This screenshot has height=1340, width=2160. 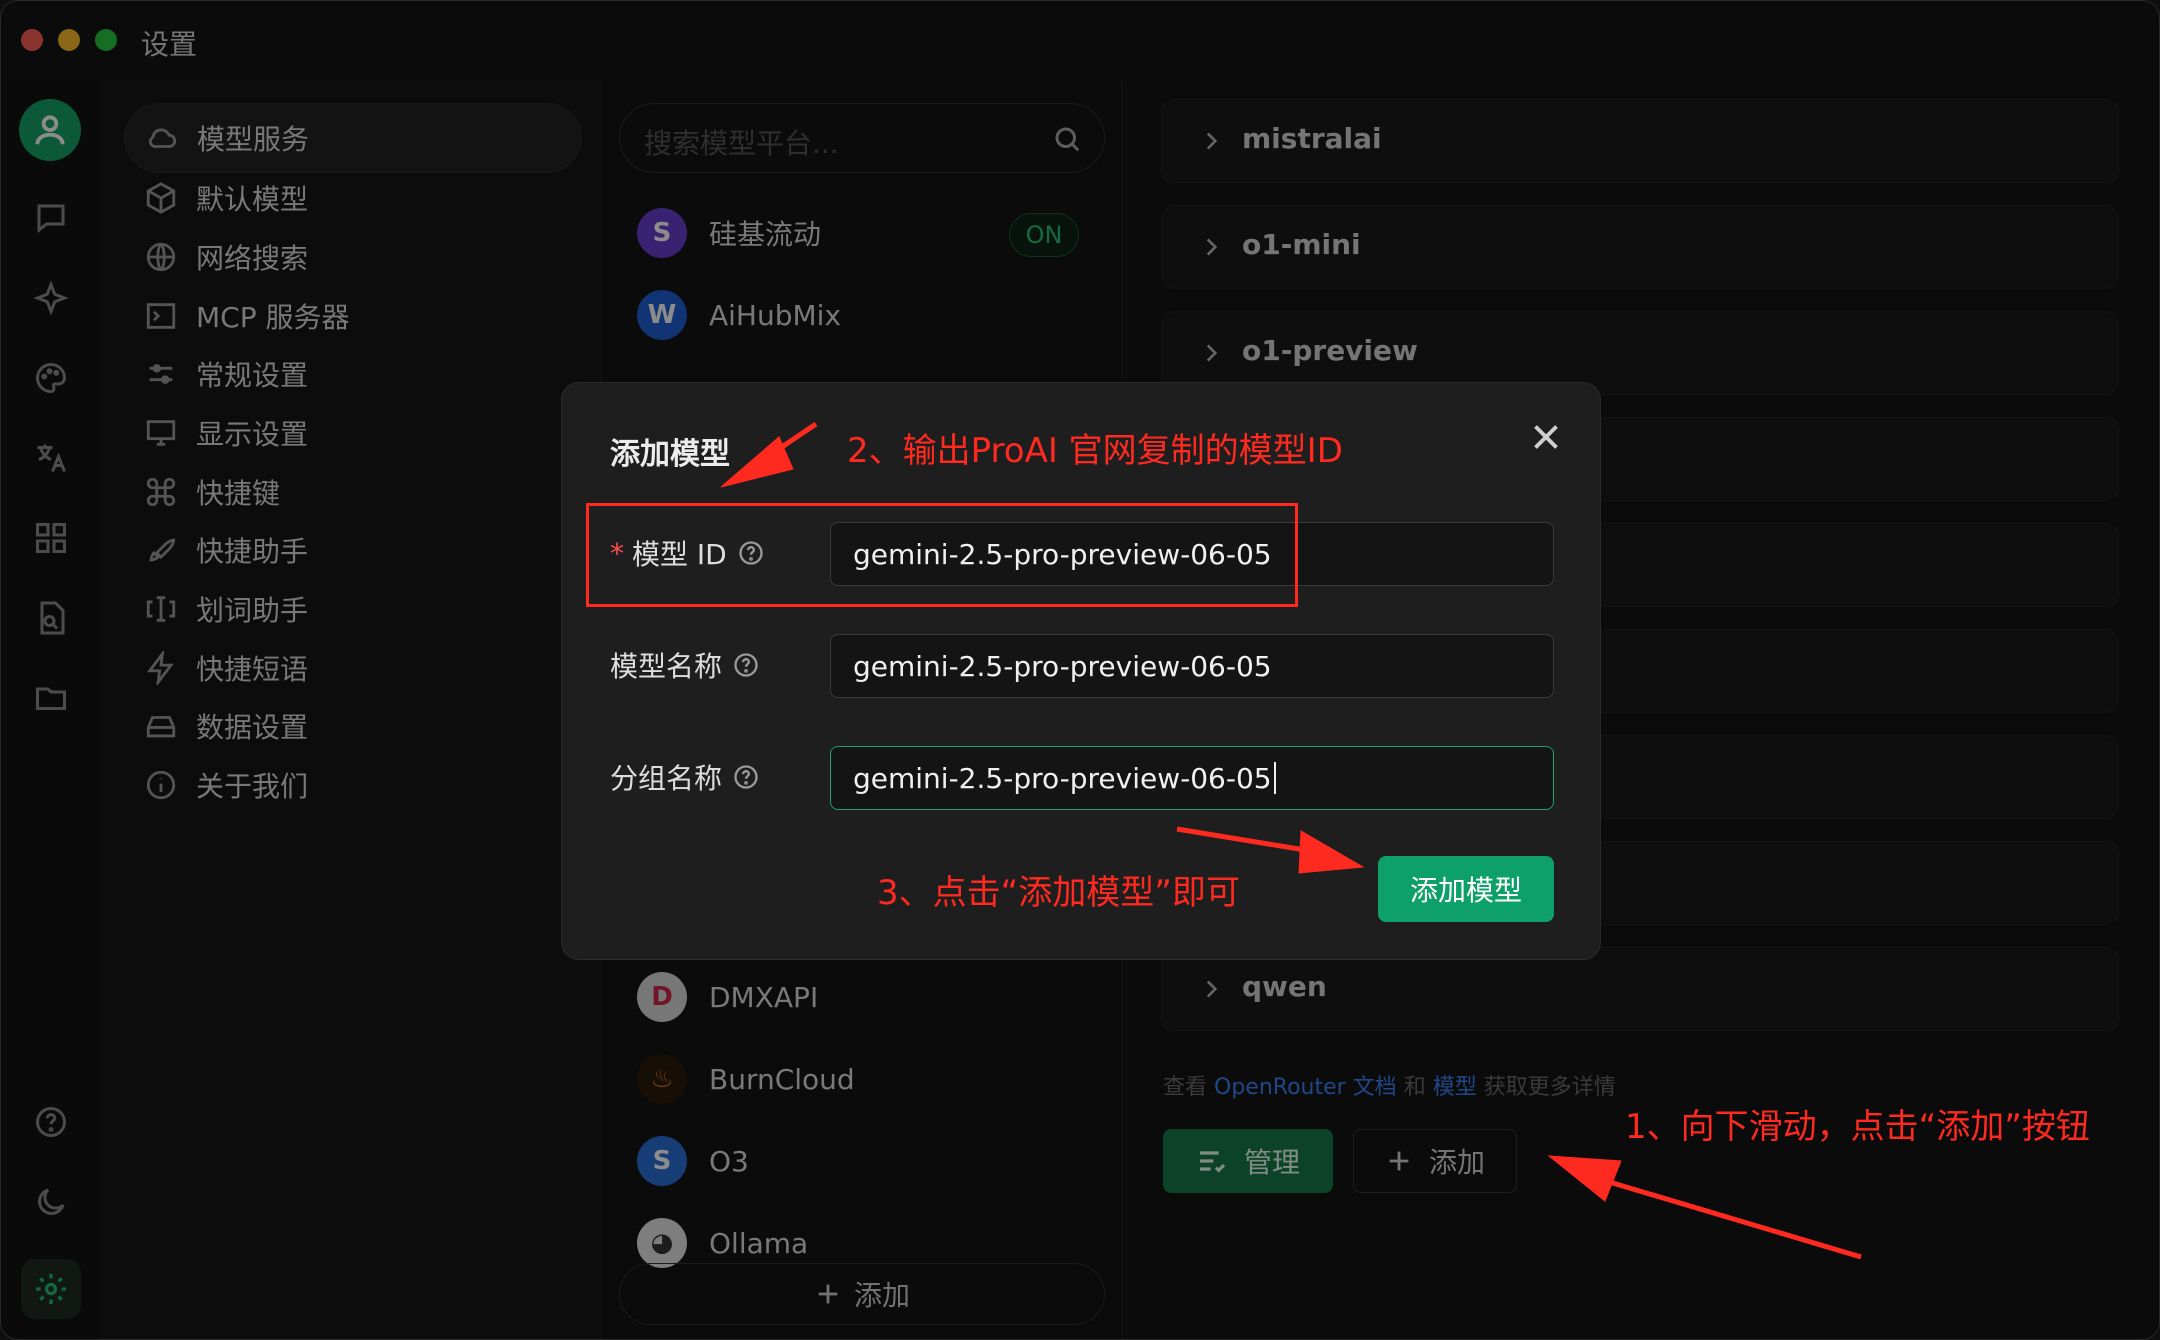 I want to click on group-name-input: gemini-2.5-pro-preview-06-05, so click(x=1192, y=778).